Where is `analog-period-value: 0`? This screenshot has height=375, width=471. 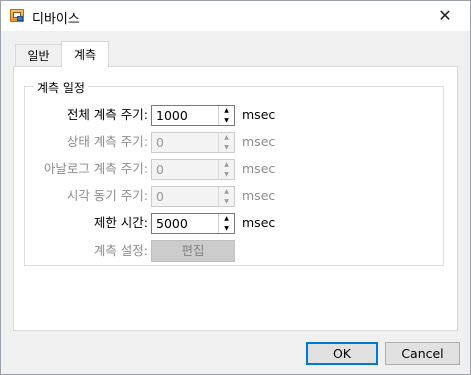
analog-period-value: 0 is located at coordinates (160, 169).